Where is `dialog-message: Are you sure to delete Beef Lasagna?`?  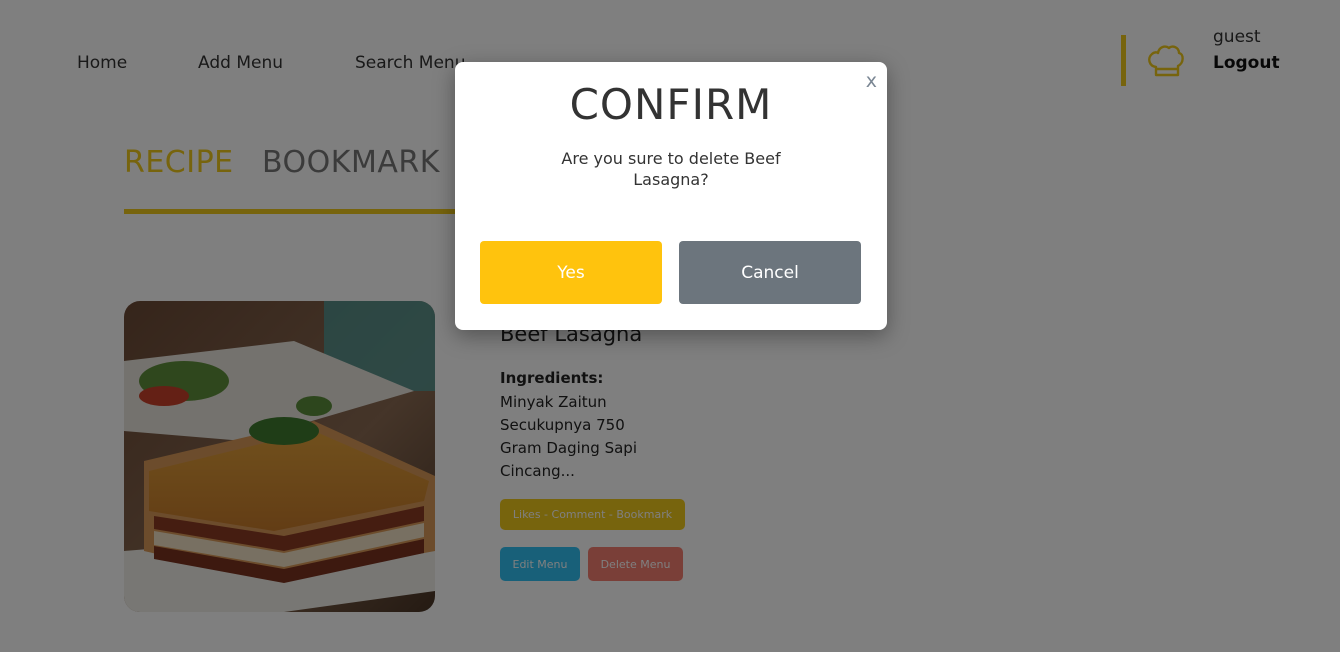 dialog-message: Are you sure to delete Beef Lasagna? is located at coordinates (671, 169).